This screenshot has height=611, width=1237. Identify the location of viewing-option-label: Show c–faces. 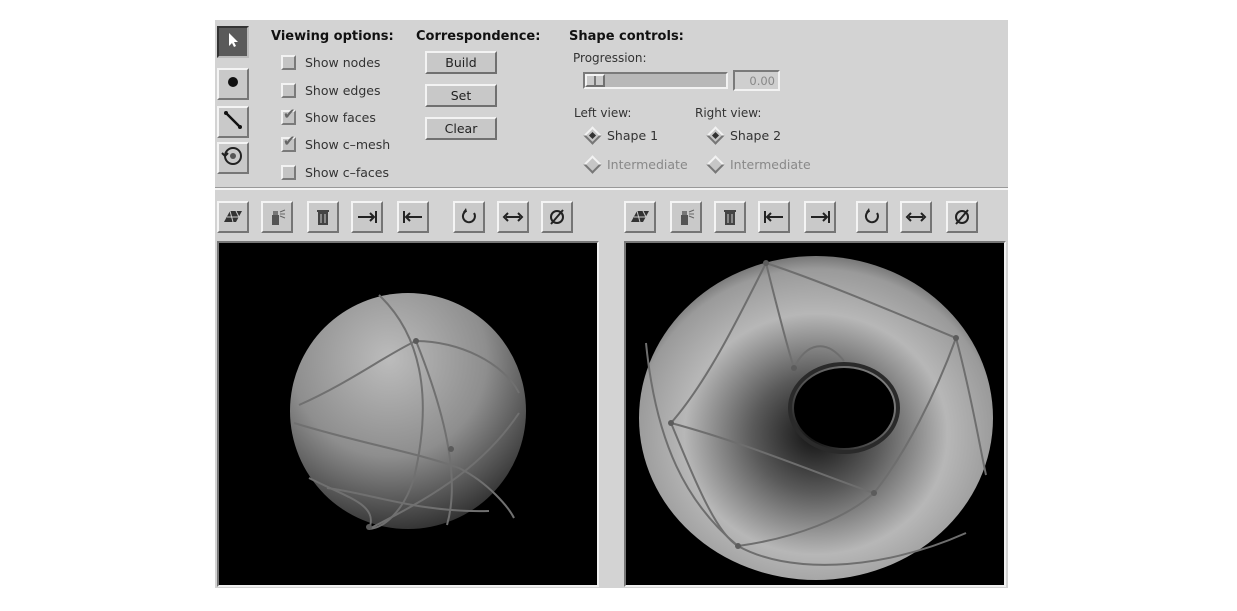
(347, 172).